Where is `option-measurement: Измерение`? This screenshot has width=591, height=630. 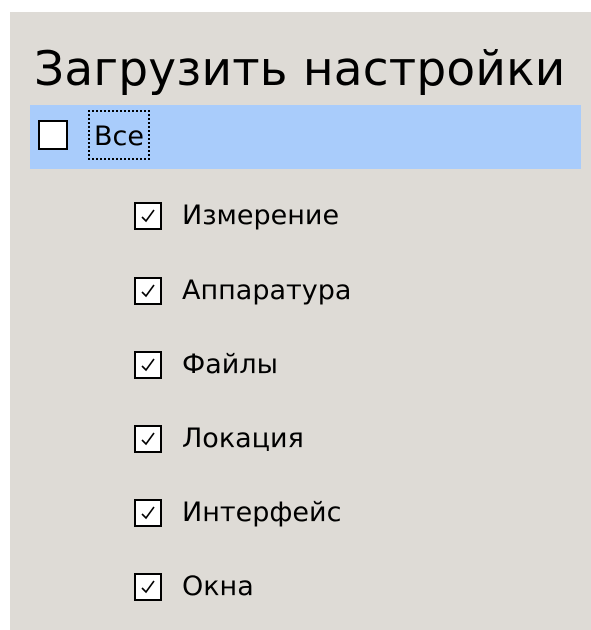 option-measurement: Измерение is located at coordinates (334, 218).